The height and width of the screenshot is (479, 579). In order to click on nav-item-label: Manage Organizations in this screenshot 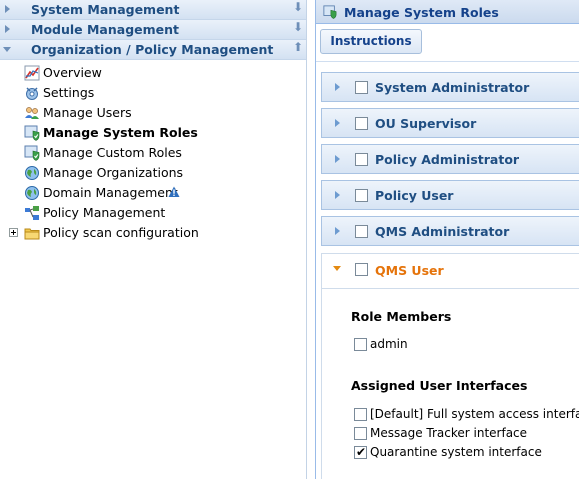, I will do `click(113, 172)`.